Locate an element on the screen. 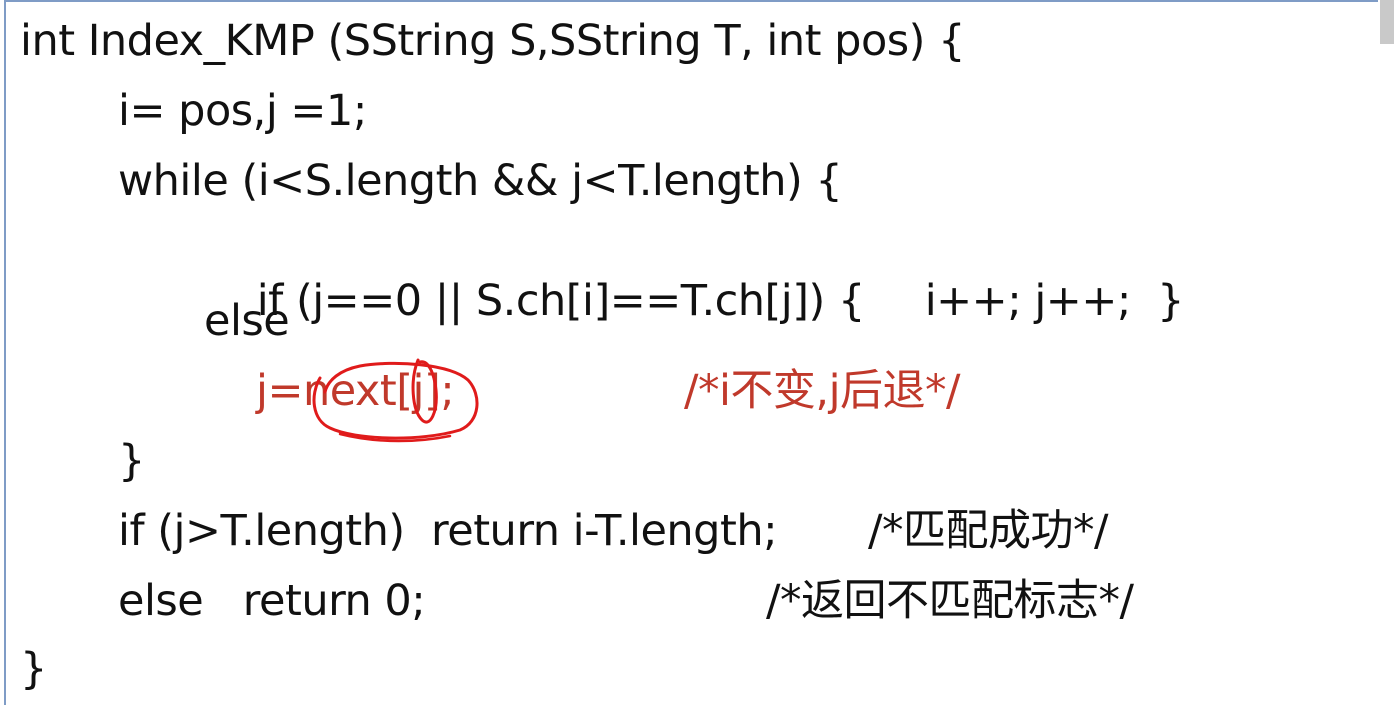  if-body: i++; j++; } is located at coordinates (1054, 301).